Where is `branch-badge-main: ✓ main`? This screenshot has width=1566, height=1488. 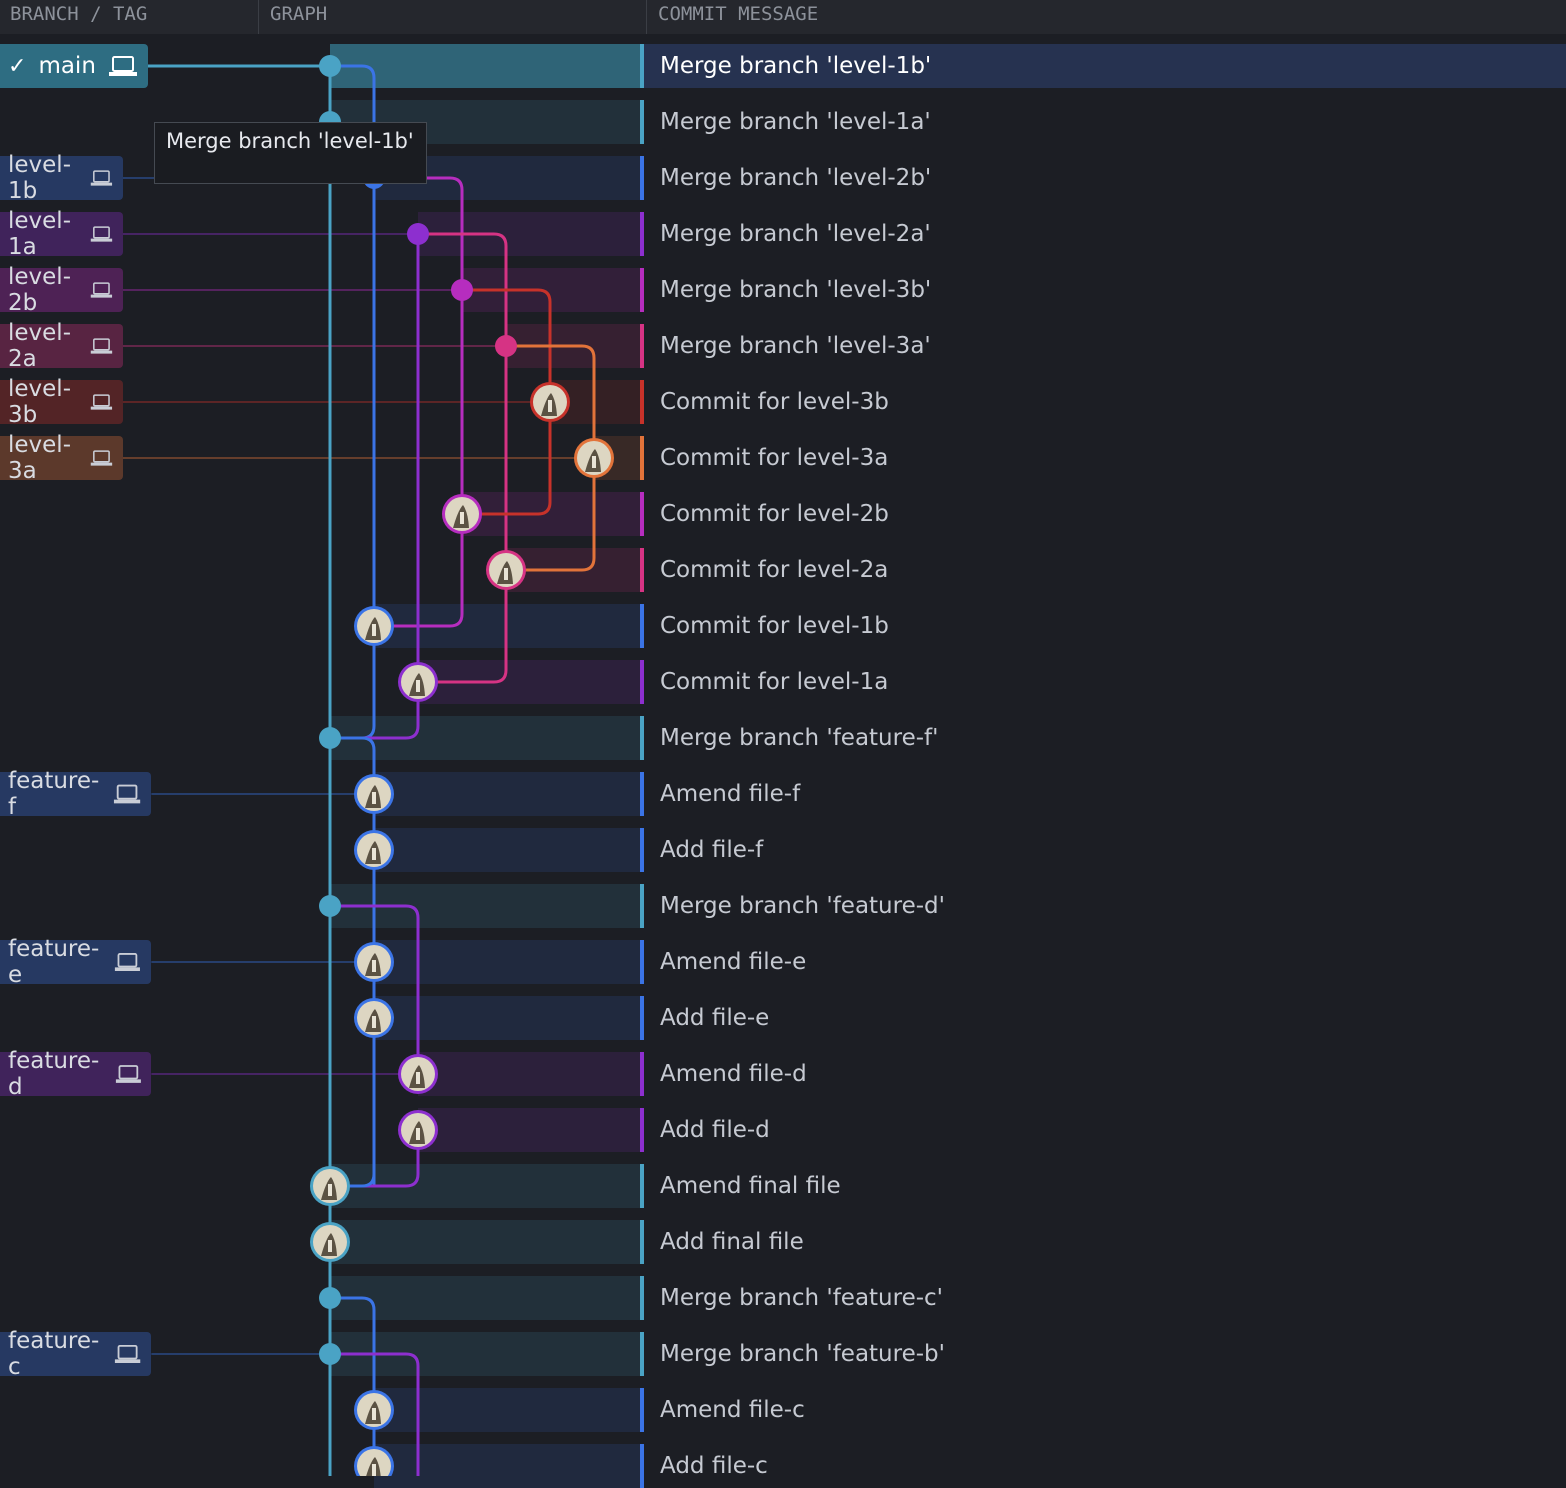 branch-badge-main: ✓ main is located at coordinates (74, 66).